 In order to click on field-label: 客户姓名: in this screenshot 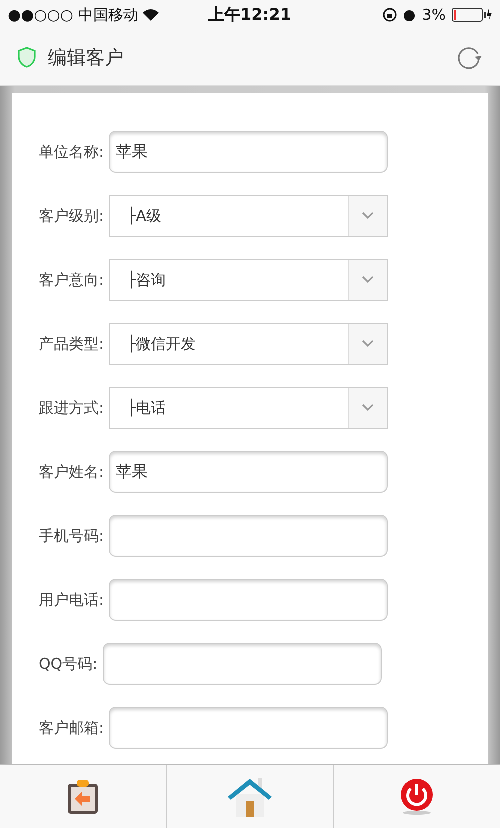, I will do `click(71, 472)`.